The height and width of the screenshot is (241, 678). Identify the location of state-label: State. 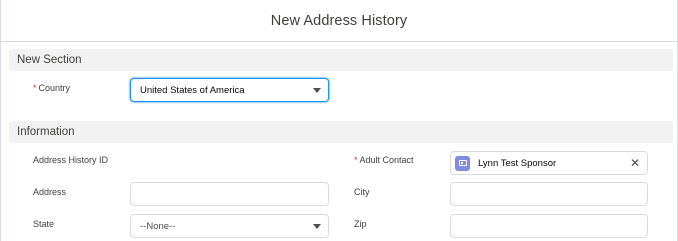
(44, 224).